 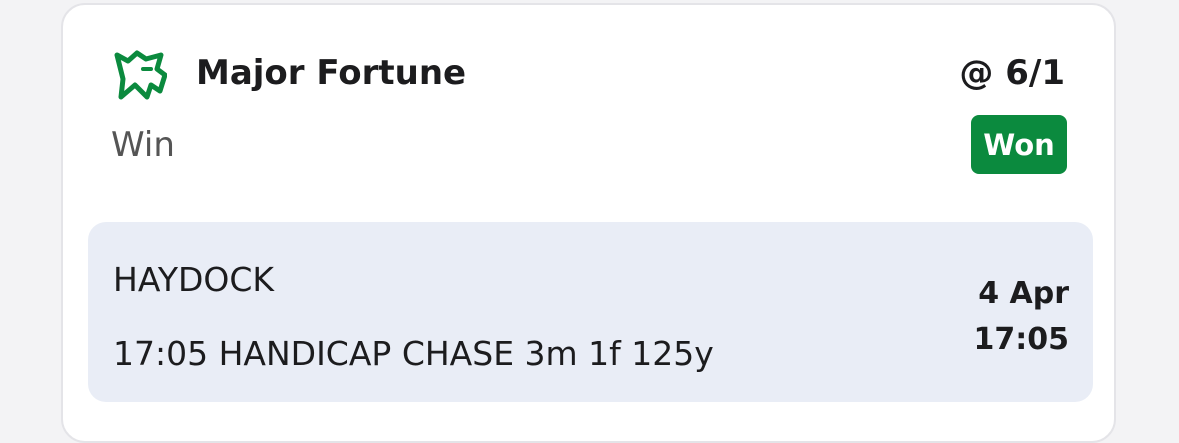 I want to click on odds: @ 6/1, so click(x=1012, y=73).